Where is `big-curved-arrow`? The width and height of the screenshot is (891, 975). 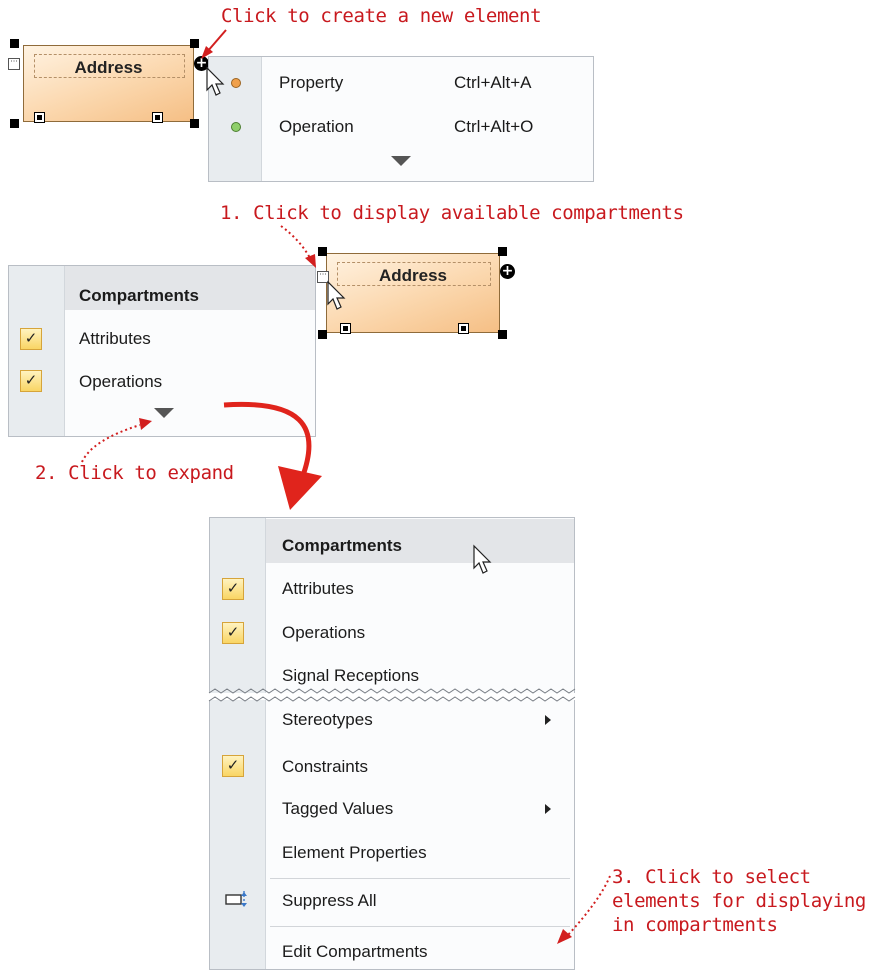
big-curved-arrow is located at coordinates (272, 455).